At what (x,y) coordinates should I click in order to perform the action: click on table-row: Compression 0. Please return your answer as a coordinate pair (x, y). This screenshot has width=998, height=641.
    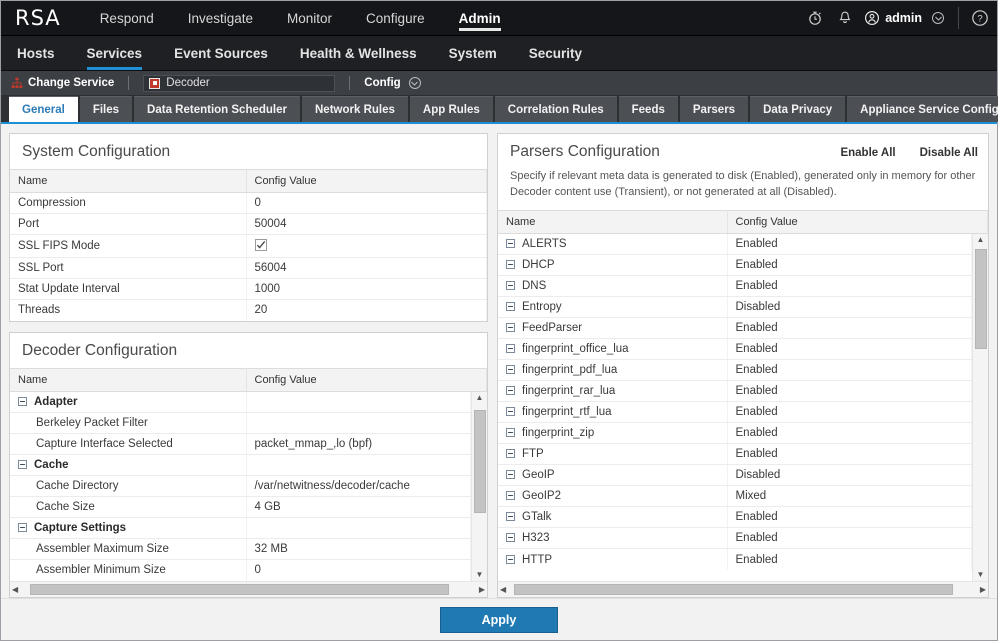
    Looking at the image, I should click on (248, 203).